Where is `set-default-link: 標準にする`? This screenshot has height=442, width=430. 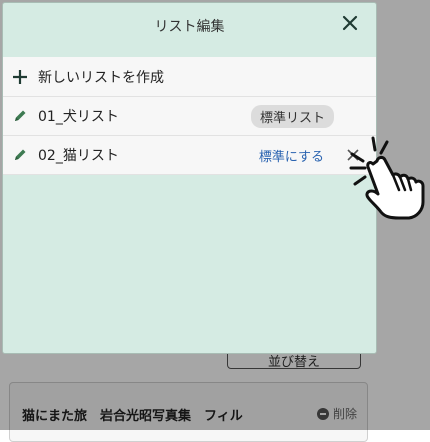 set-default-link: 標準にする is located at coordinates (291, 155).